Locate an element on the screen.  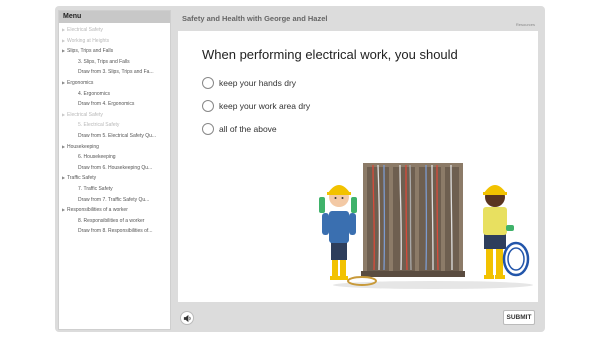
menu-item: 7. Traffic Safety is located at coordinates (114, 189).